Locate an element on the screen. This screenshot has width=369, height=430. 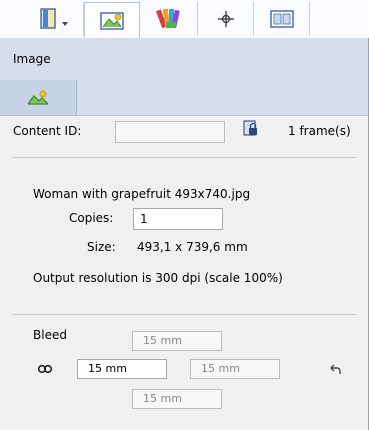
bleed-bottom-field: 15 mm is located at coordinates (177, 399).